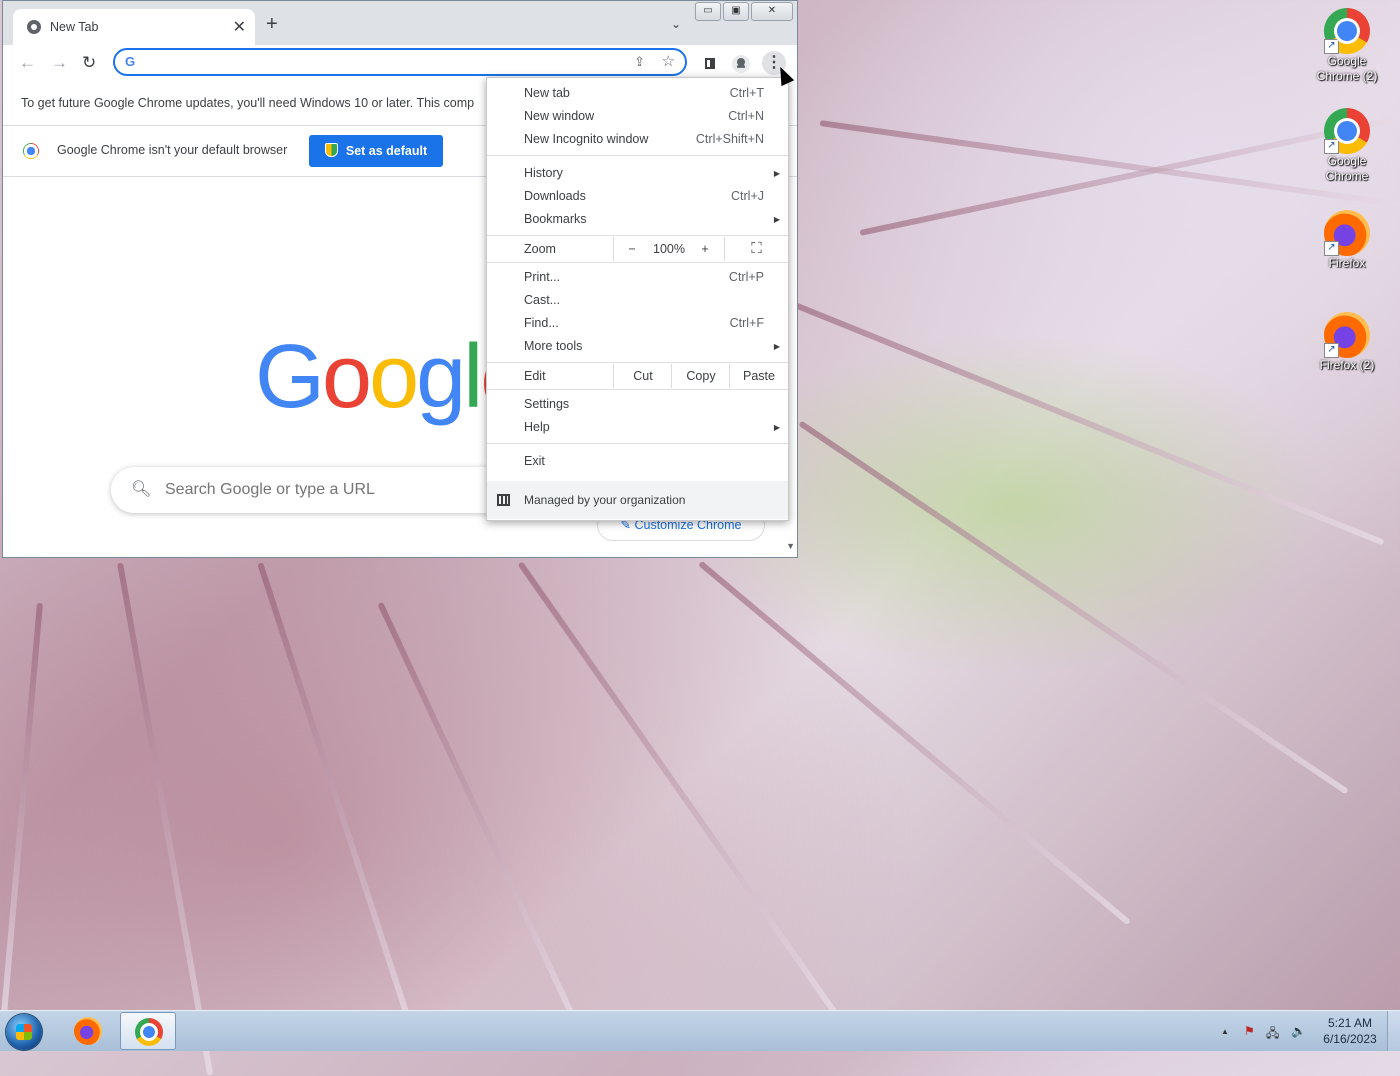  What do you see at coordinates (1350, 1031) in the screenshot?
I see `taskbar-clock: 5:21 AM 6/16/2023` at bounding box center [1350, 1031].